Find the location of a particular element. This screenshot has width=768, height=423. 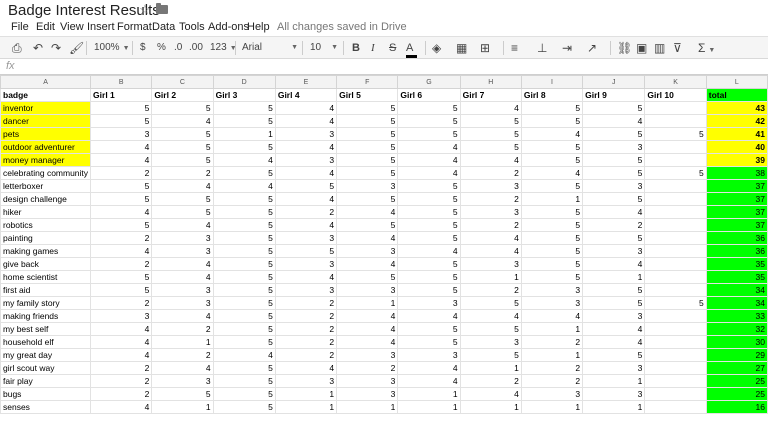

column-header-d: D is located at coordinates (244, 82).